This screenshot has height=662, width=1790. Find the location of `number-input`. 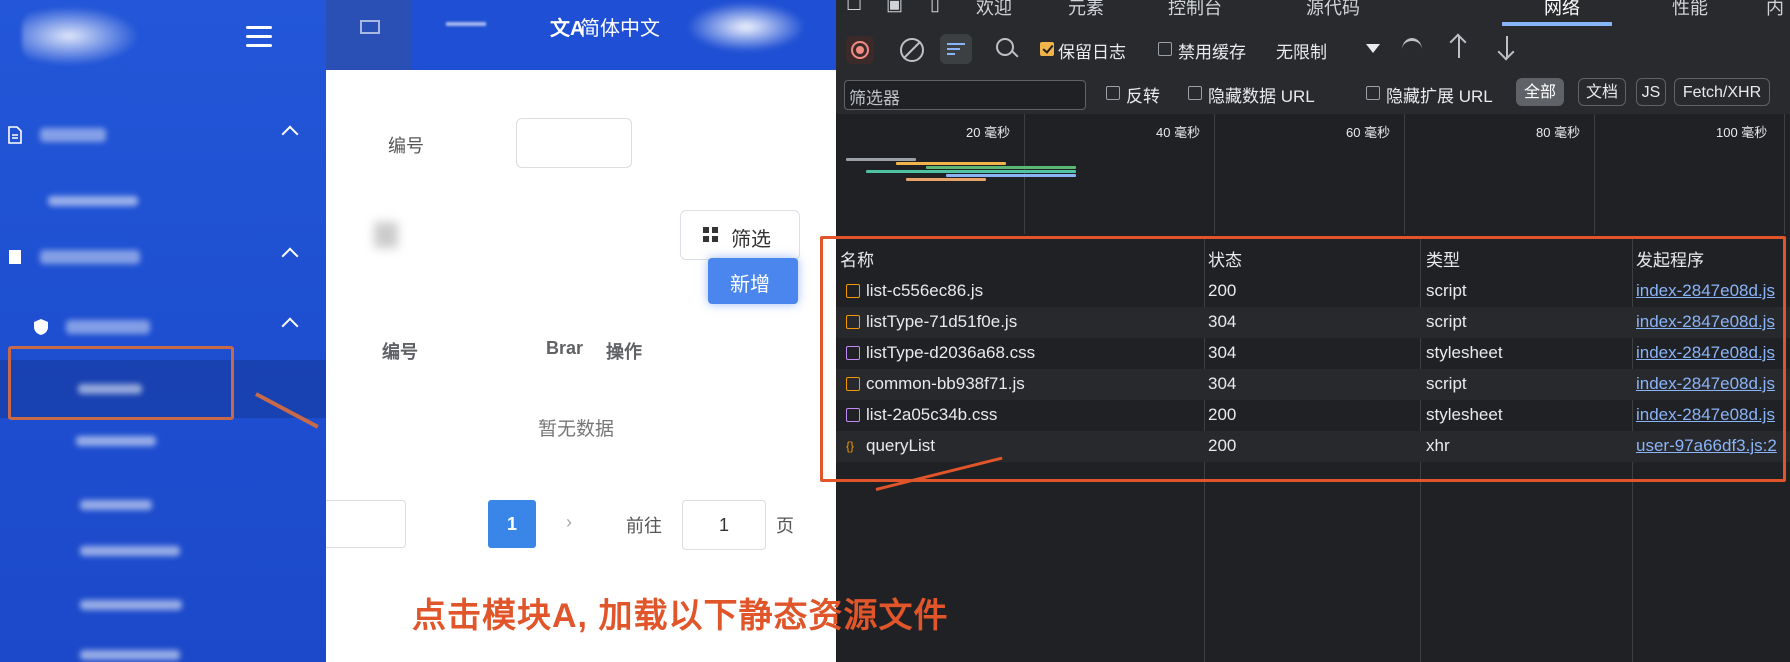

number-input is located at coordinates (574, 143).